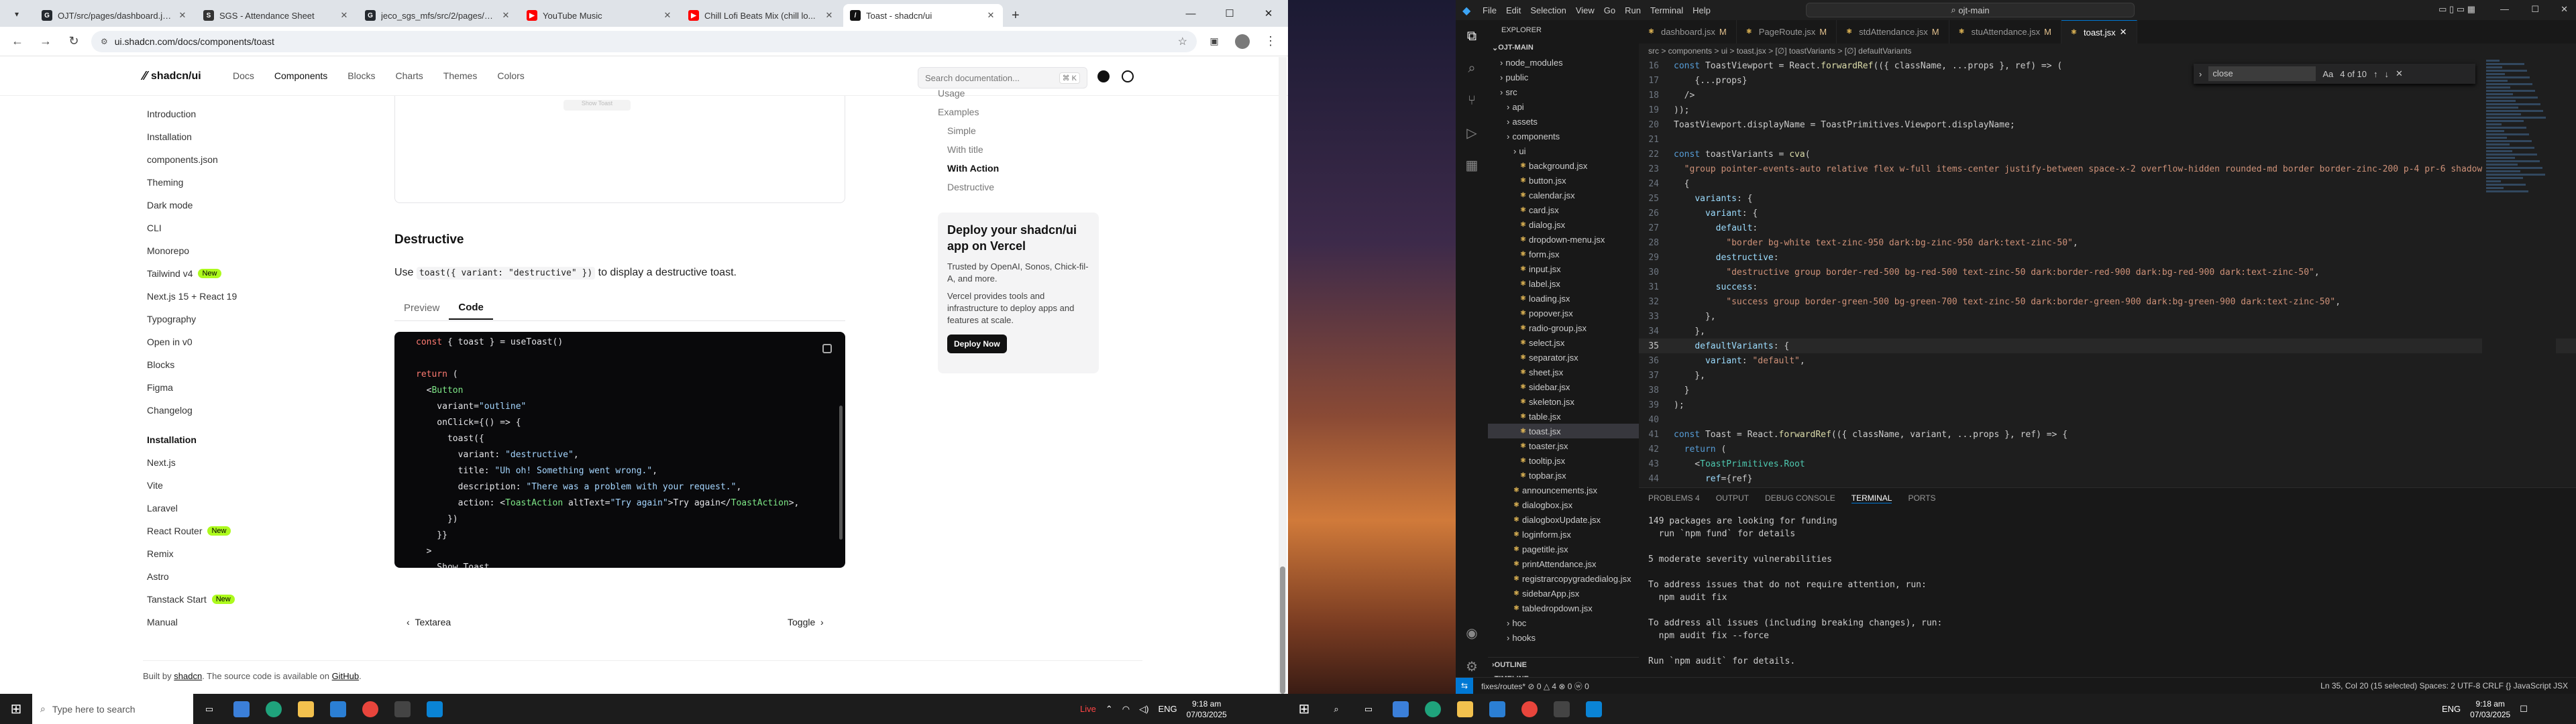  What do you see at coordinates (2387, 74) in the screenshot?
I see `next-match-icon: ↓` at bounding box center [2387, 74].